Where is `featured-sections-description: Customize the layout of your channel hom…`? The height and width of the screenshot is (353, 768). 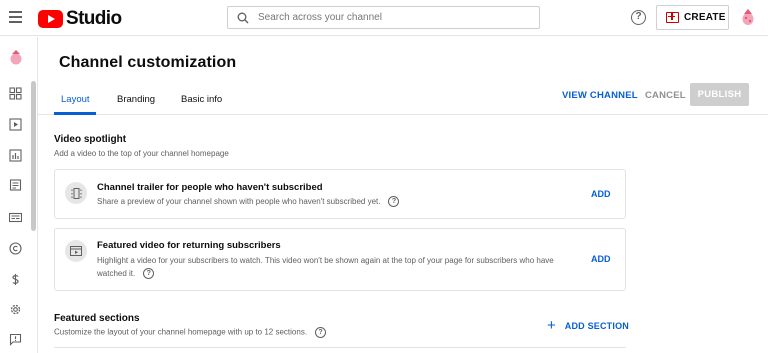
featured-sections-description: Customize the layout of your channel hom… is located at coordinates (190, 332).